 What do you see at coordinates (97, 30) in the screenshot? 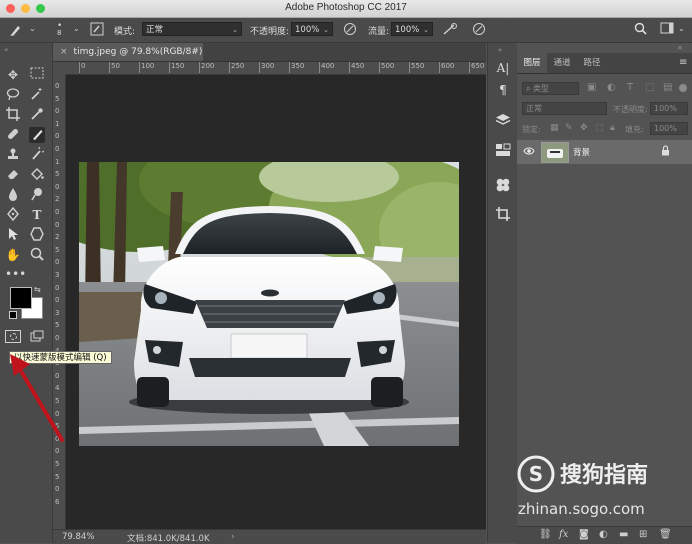
I see `brush-panel-toggle-icon` at bounding box center [97, 30].